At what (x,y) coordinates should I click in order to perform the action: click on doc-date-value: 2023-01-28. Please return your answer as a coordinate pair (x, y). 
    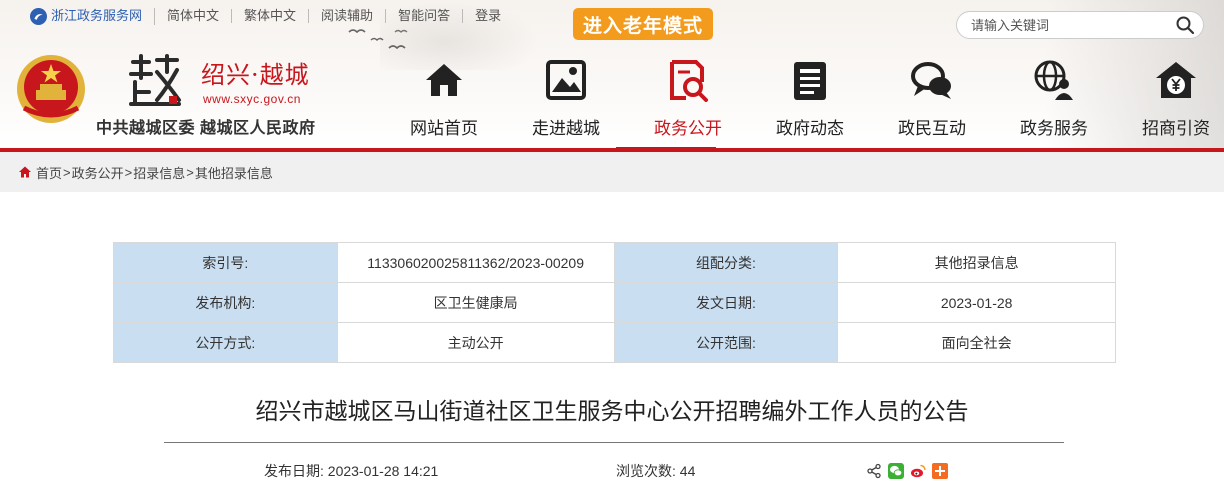
    Looking at the image, I should click on (976, 302).